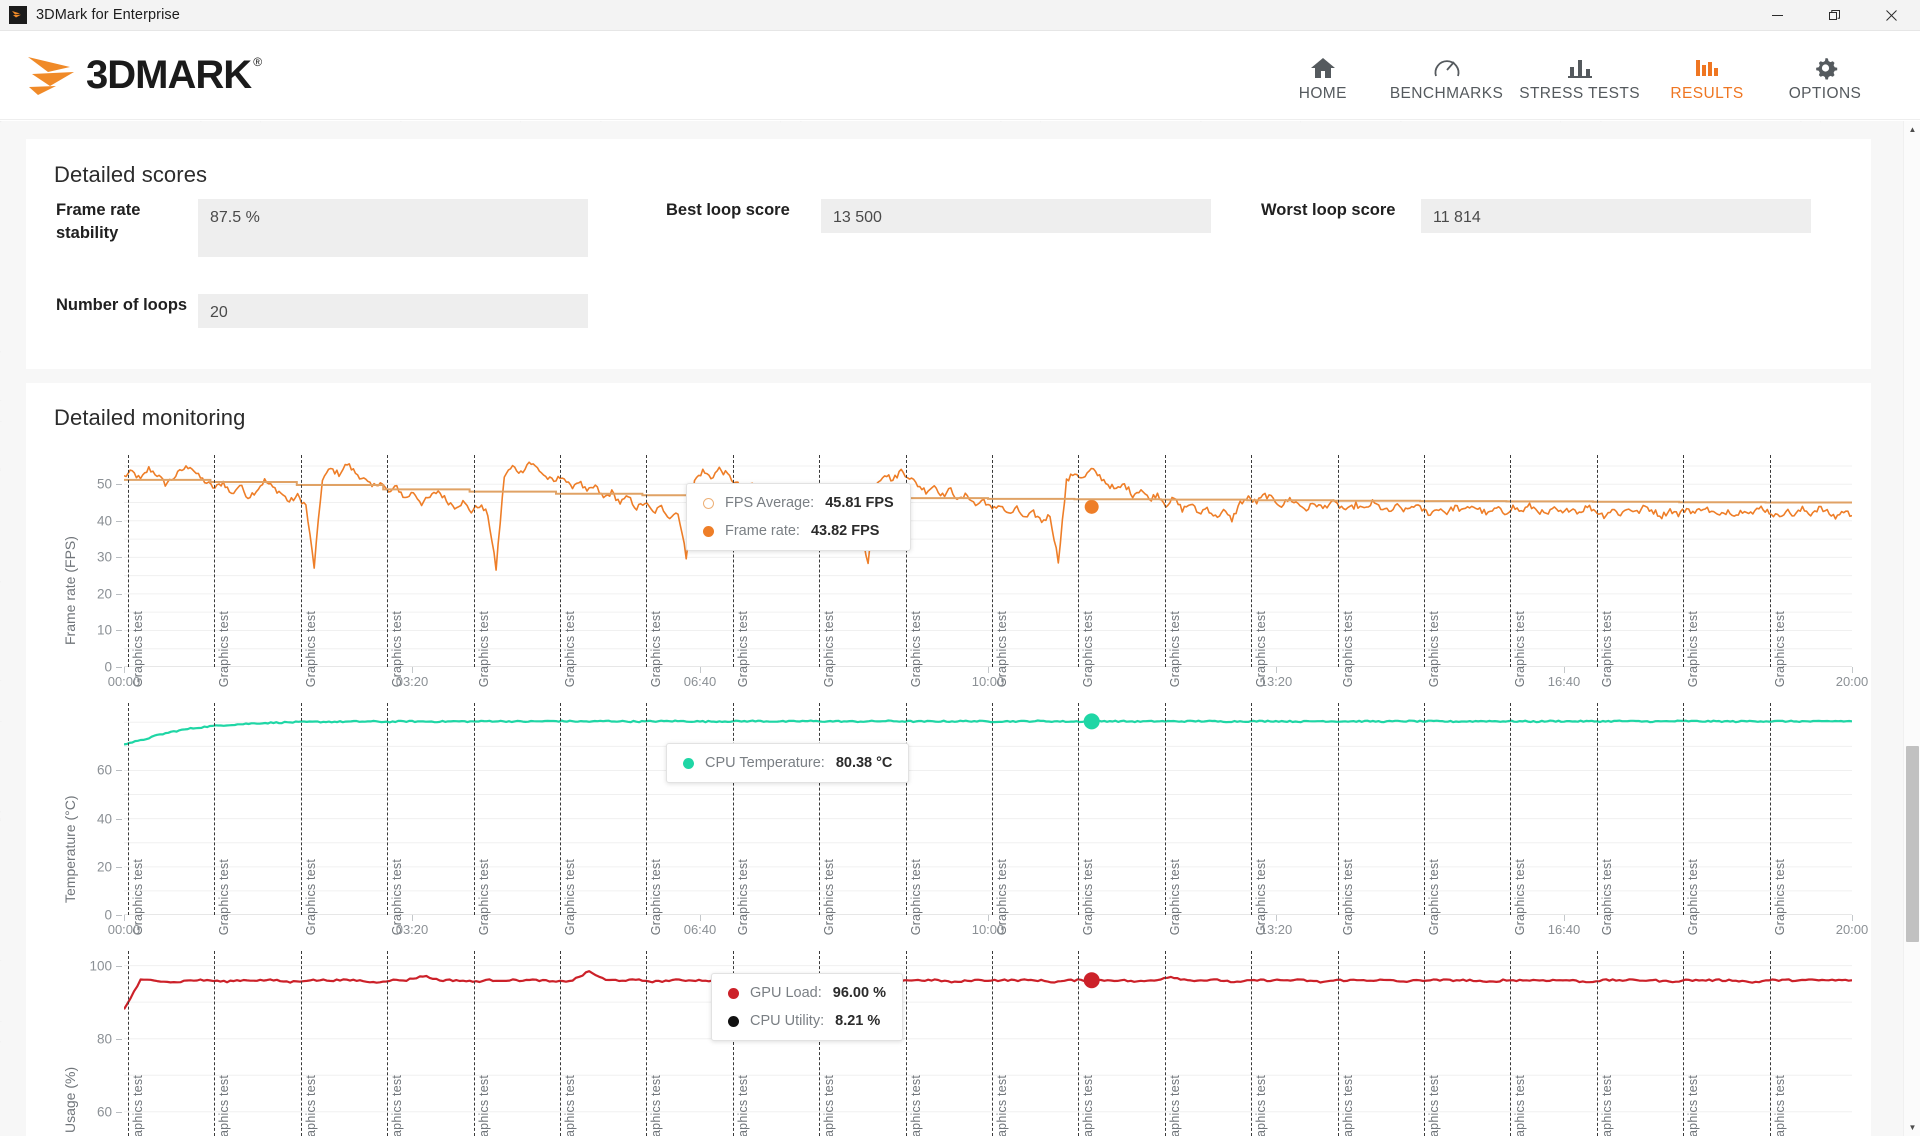  I want to click on load-tooltip: GPU Load: 96.00 % CPU Utility: 8.21 %, so click(807, 1007).